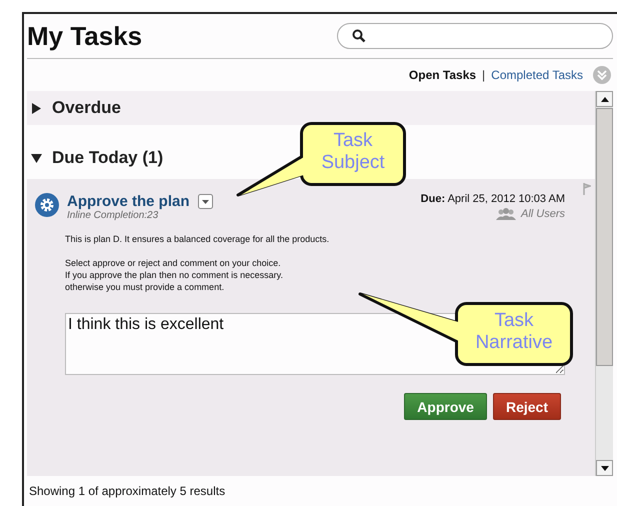  What do you see at coordinates (84, 36) in the screenshot?
I see `page-title: My Tasks` at bounding box center [84, 36].